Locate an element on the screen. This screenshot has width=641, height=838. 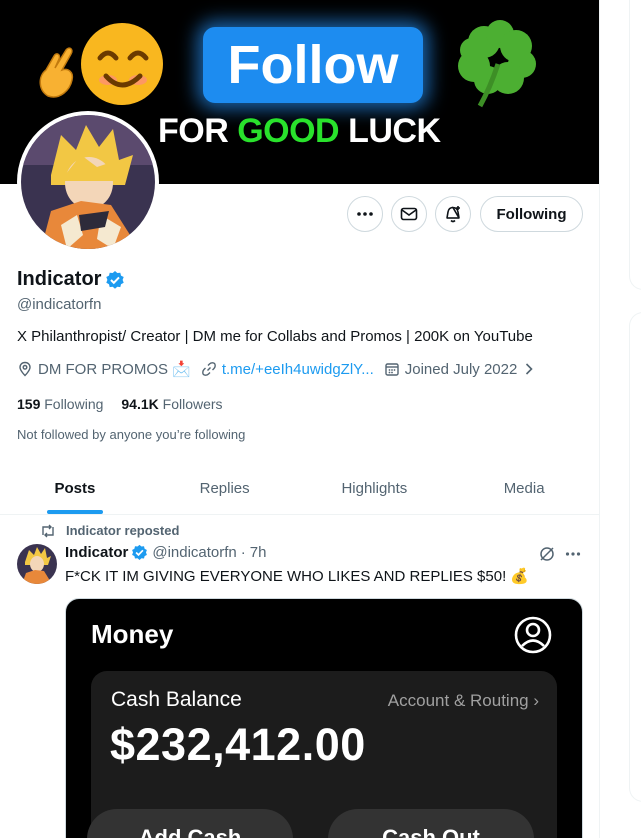
grok-icon is located at coordinates (547, 554).